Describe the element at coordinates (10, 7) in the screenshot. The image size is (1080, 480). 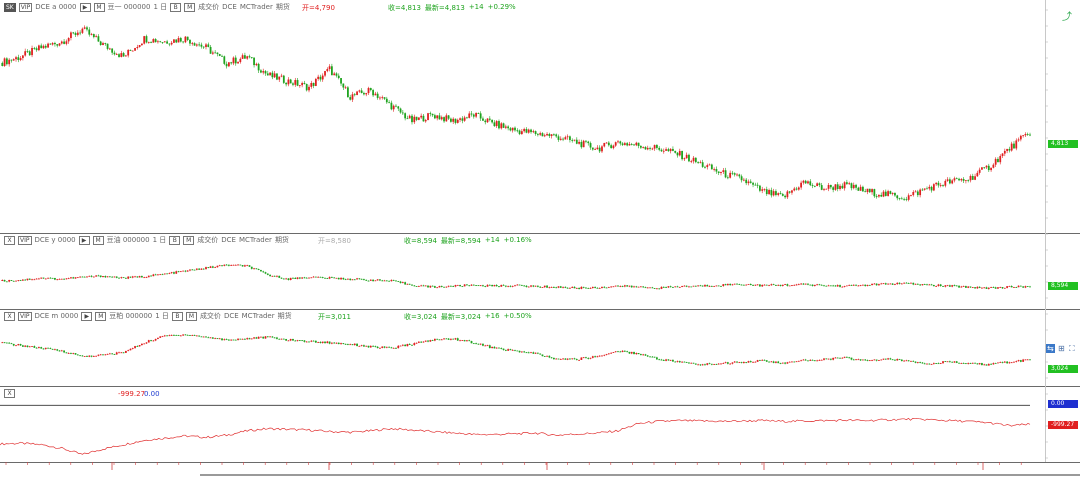
I see `settings-box: SK` at that location.